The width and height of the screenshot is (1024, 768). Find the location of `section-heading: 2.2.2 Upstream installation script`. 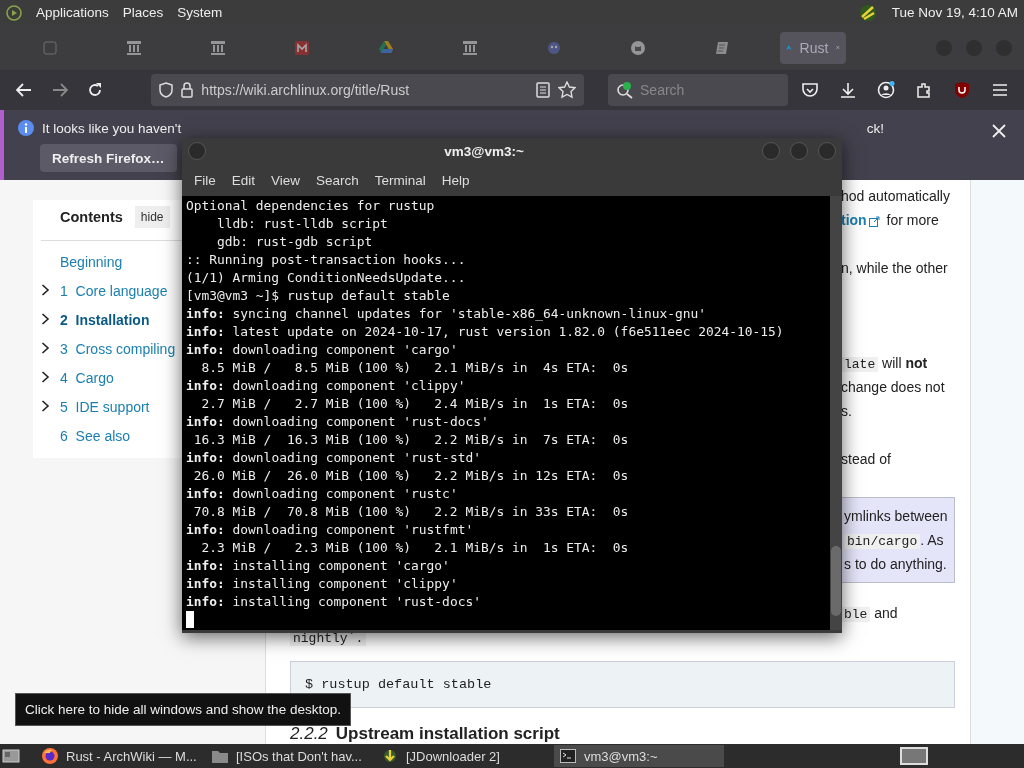

section-heading: 2.2.2 Upstream installation script is located at coordinates (425, 733).